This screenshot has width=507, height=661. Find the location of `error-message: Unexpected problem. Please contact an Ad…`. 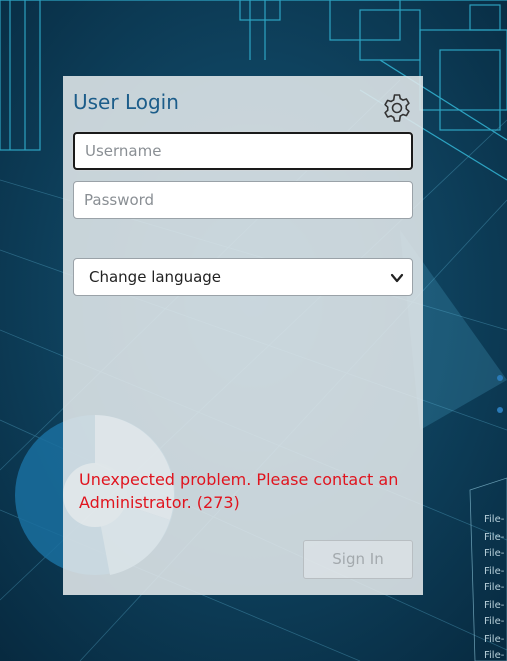

error-message: Unexpected problem. Please contact an Ad… is located at coordinates (239, 491).